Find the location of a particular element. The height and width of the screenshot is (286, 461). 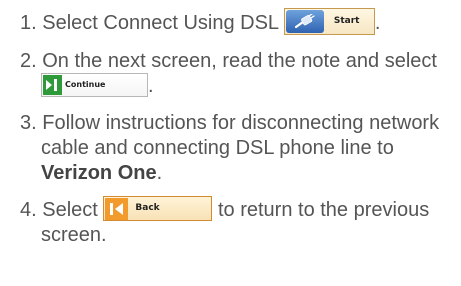

start-button-label: Start is located at coordinates (346, 21).